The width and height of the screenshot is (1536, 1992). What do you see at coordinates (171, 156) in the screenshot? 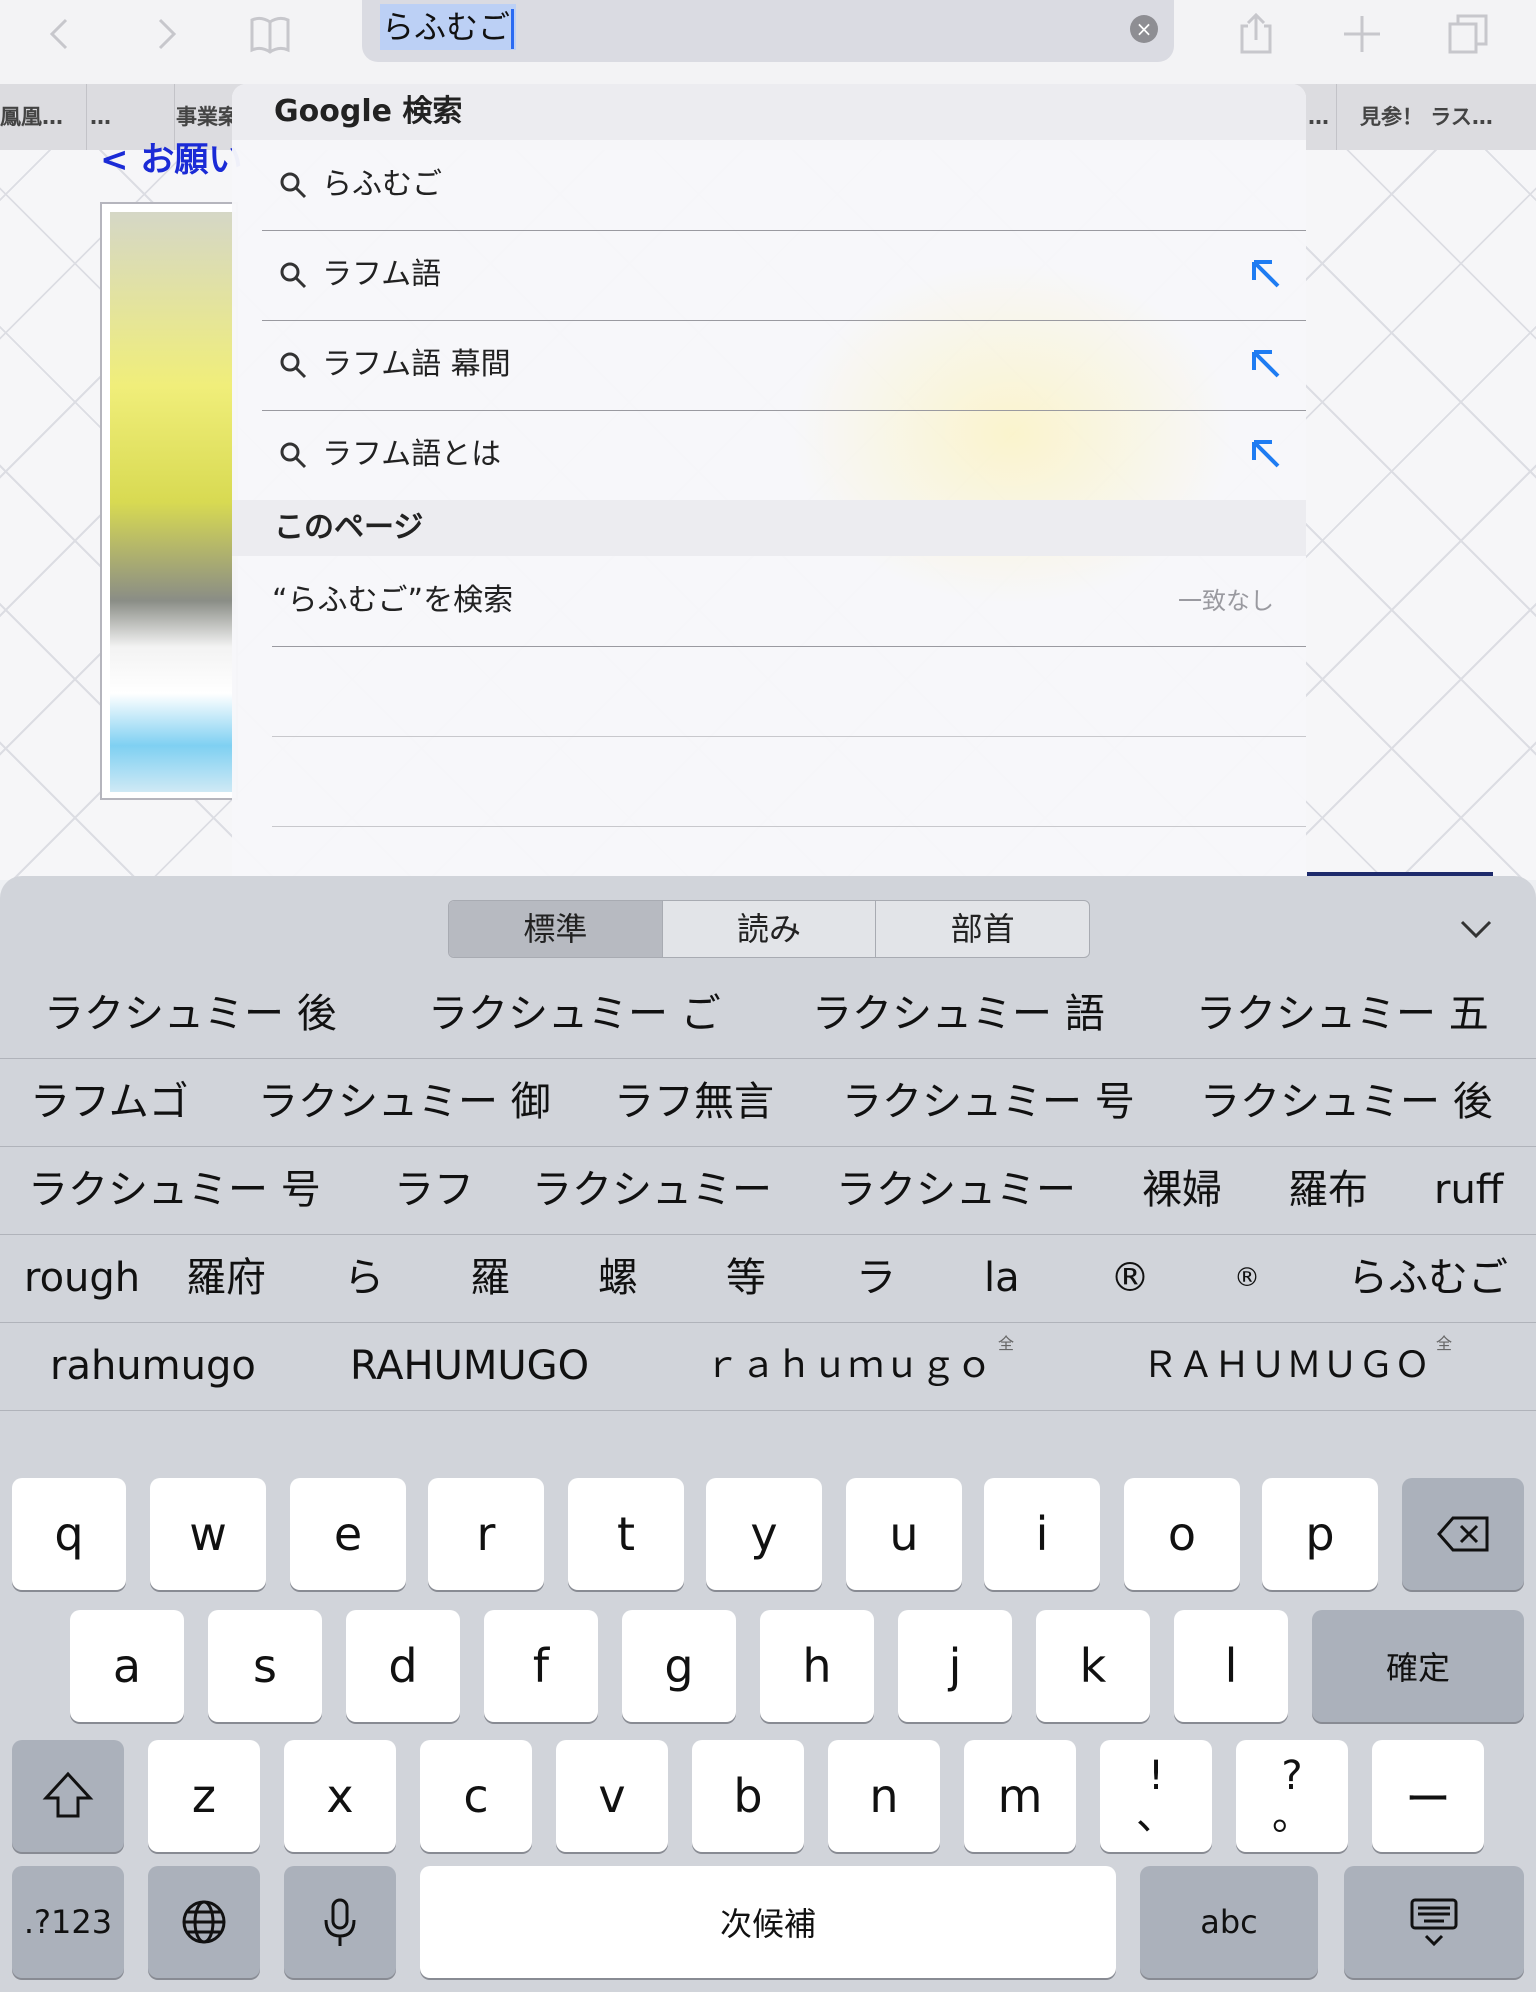
I see `back-link: < お願い` at bounding box center [171, 156].